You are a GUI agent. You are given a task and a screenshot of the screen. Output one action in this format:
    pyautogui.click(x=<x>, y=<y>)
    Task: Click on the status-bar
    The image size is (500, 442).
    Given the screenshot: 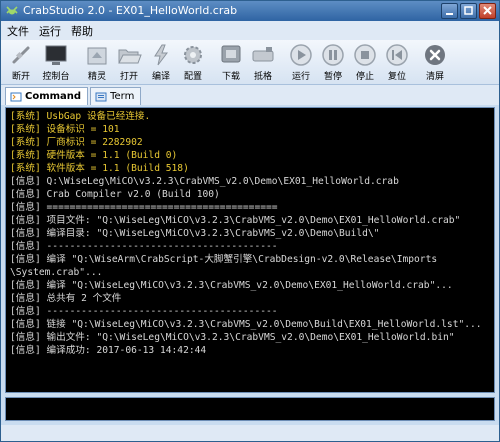 What is the action you would take?
    pyautogui.click(x=250, y=433)
    